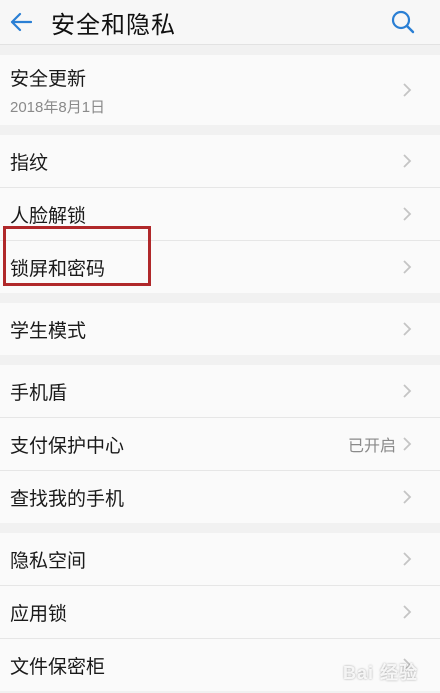 The height and width of the screenshot is (693, 440). What do you see at coordinates (58, 107) in the screenshot?
I see `item-subtitle: 2018年8月1日` at bounding box center [58, 107].